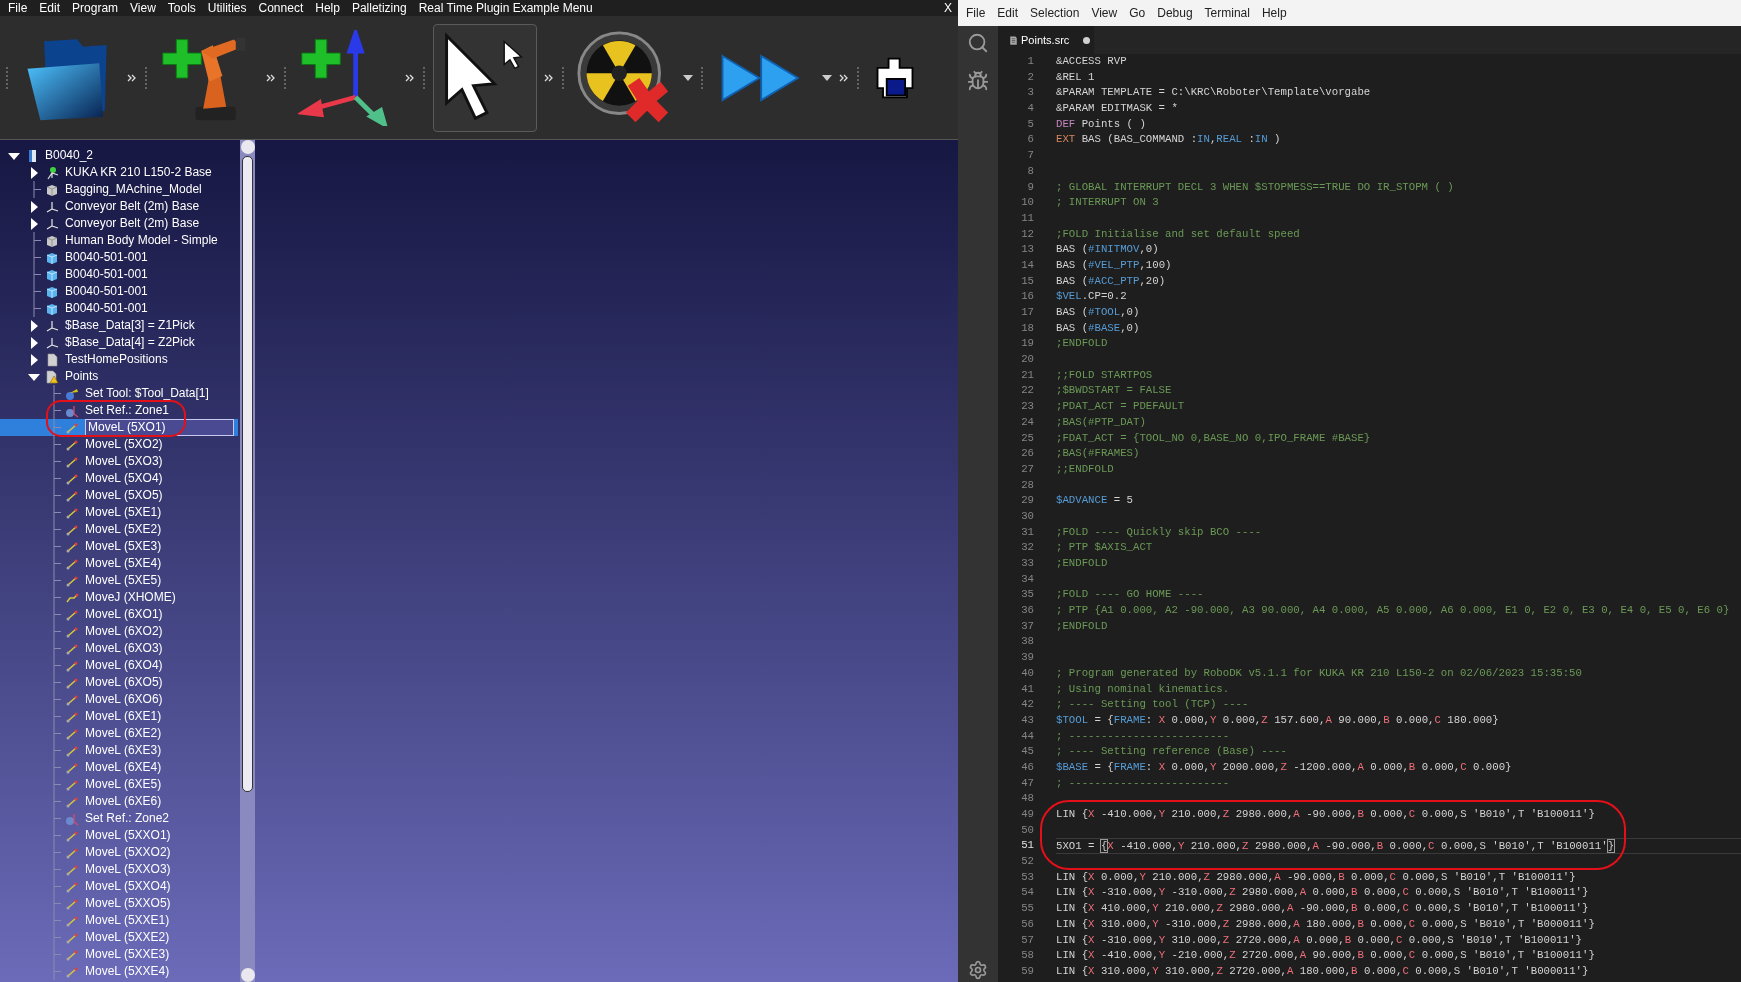 The height and width of the screenshot is (982, 1741). I want to click on tree-item: MoveL (5XO1), so click(119, 427).